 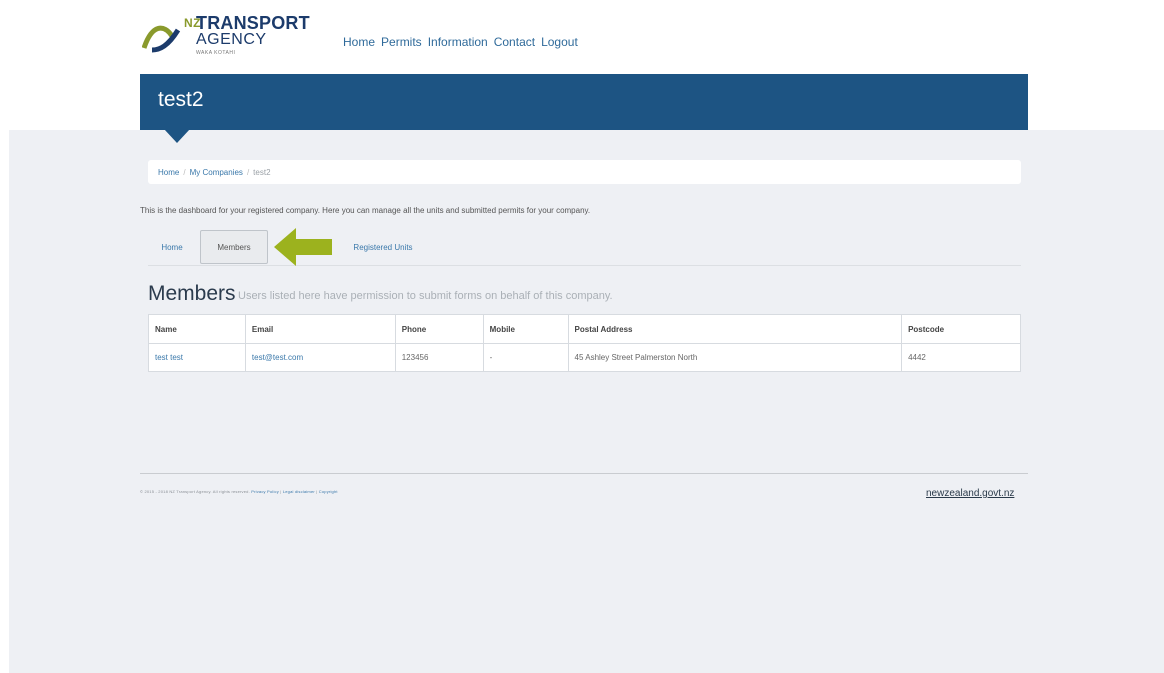 I want to click on column-header-email: Email, so click(x=320, y=329).